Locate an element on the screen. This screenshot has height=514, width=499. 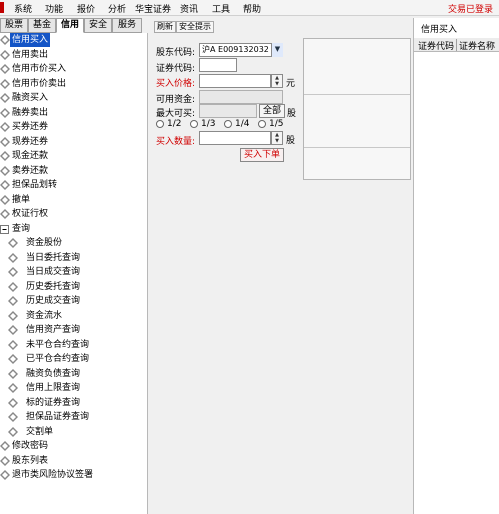
menu-tools: 工具 is located at coordinates (221, 8).